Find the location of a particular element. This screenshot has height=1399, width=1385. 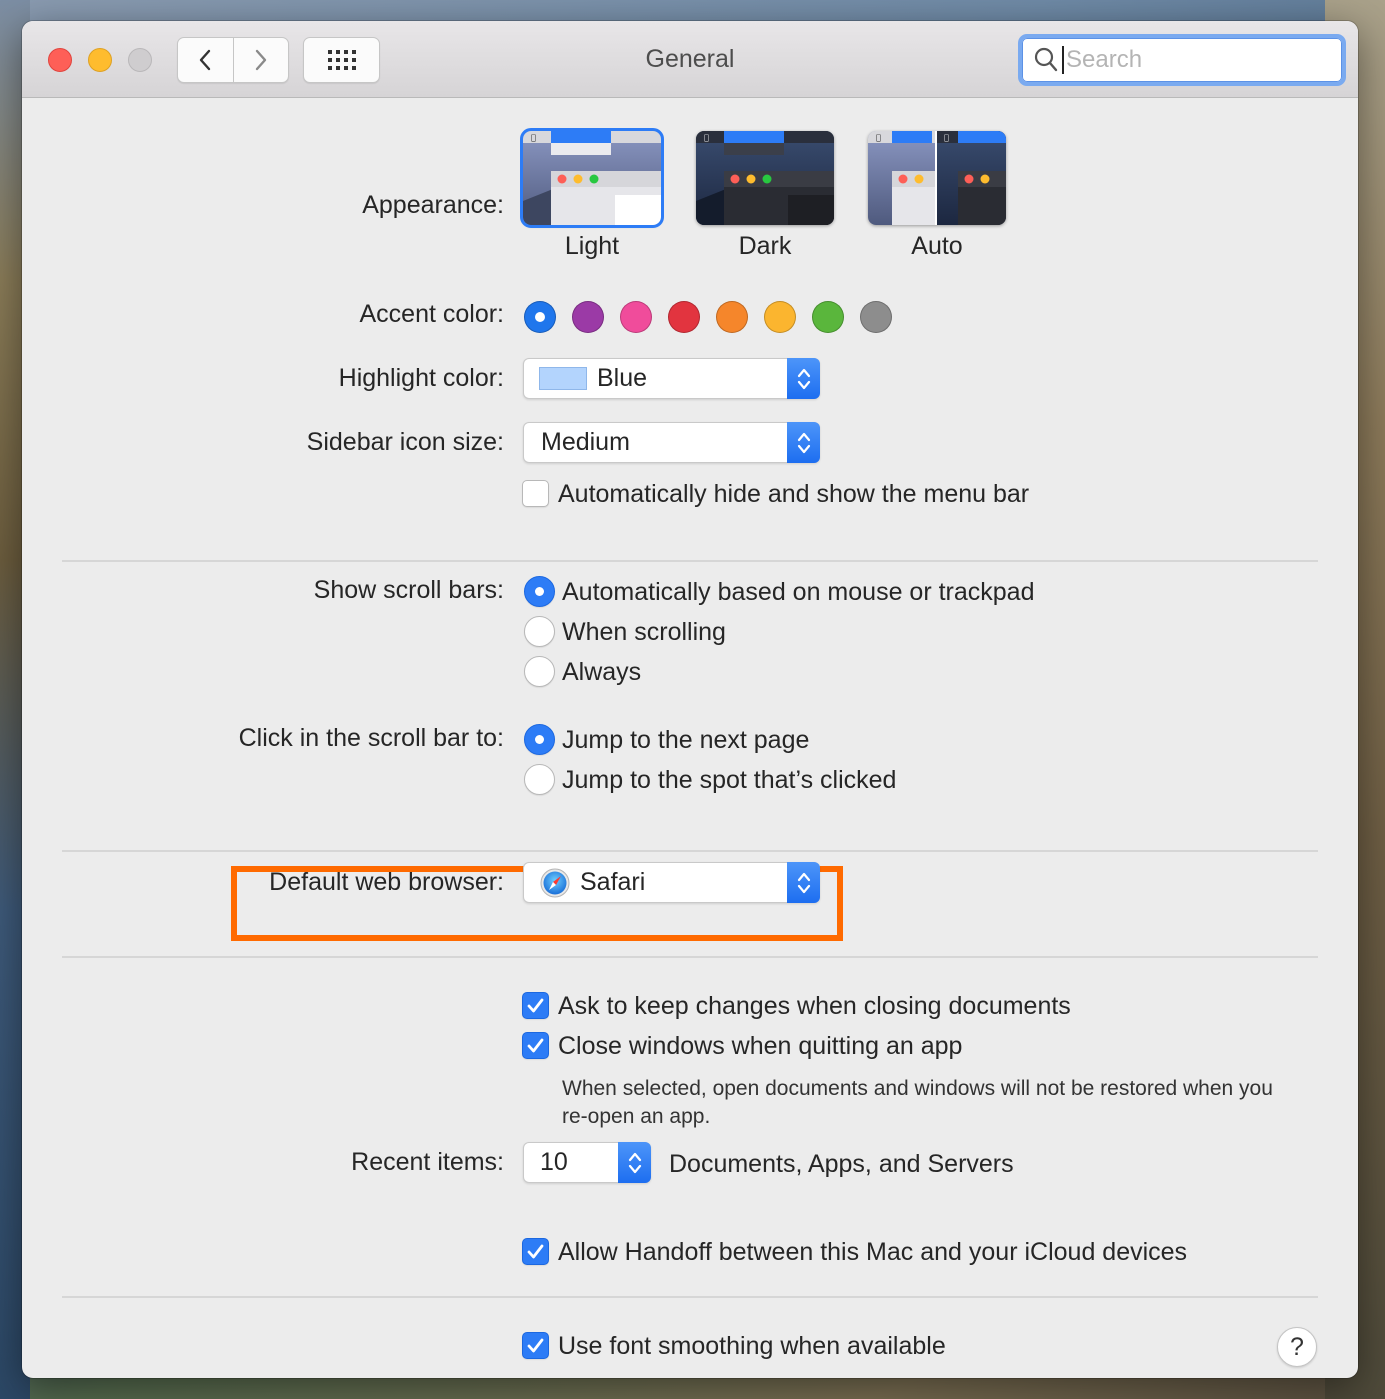

appearance-light-label: Light is located at coordinates (592, 246).